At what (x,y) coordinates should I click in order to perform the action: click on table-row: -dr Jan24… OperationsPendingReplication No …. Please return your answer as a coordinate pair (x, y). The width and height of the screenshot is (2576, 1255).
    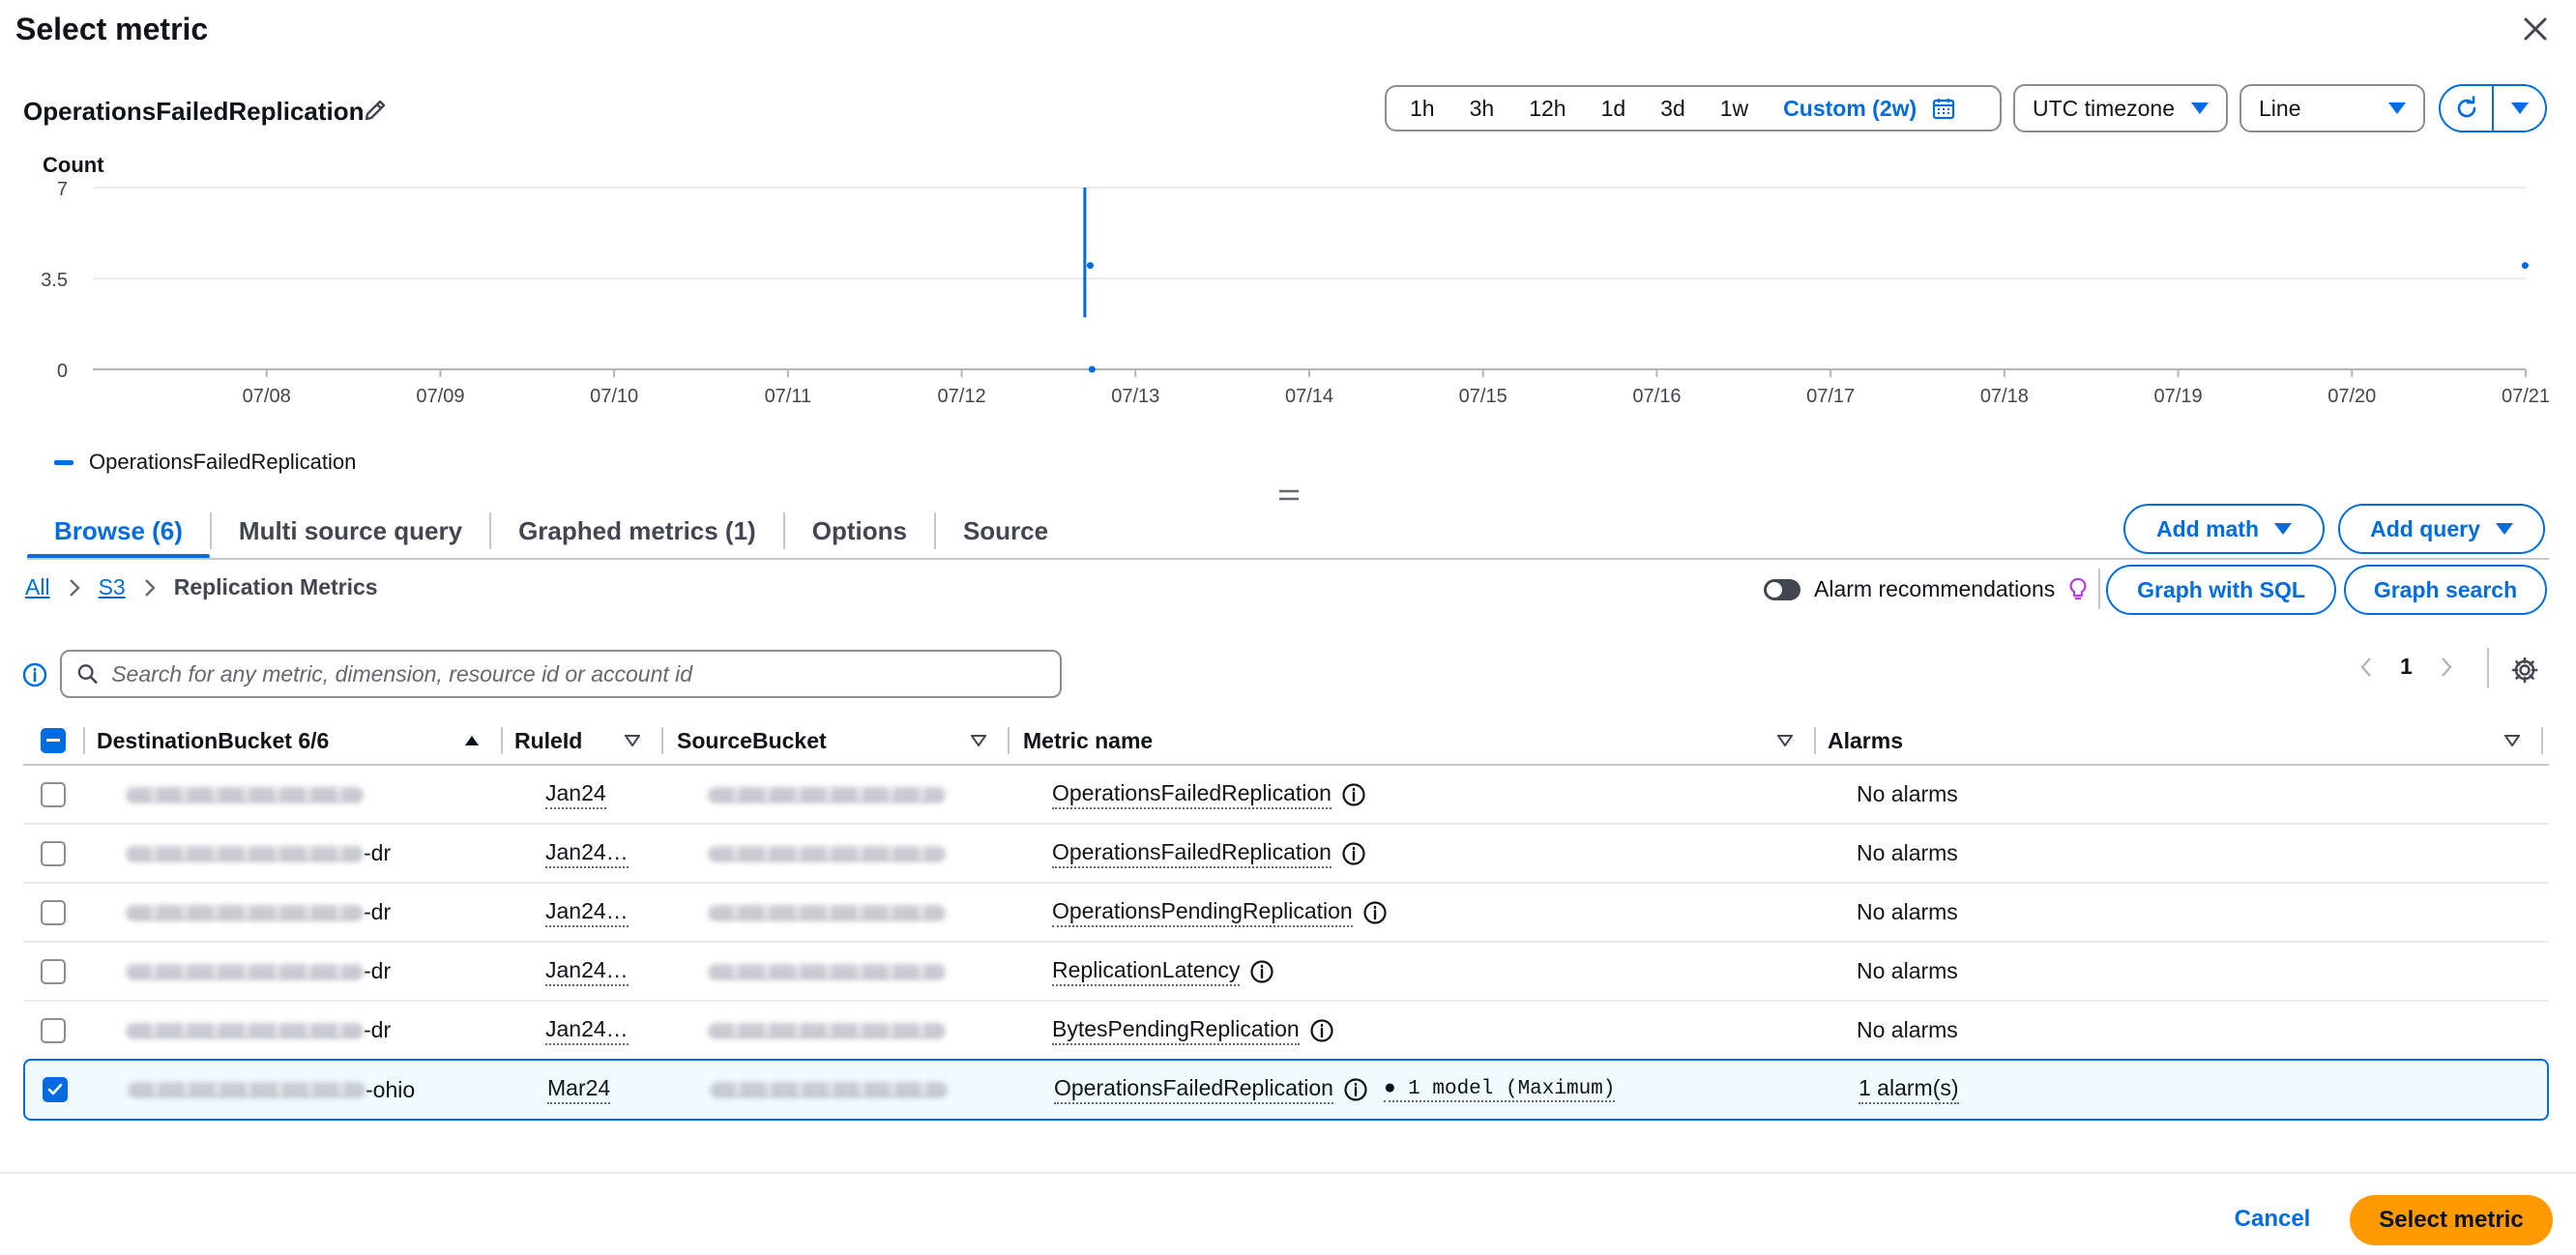
    Looking at the image, I should click on (1286, 913).